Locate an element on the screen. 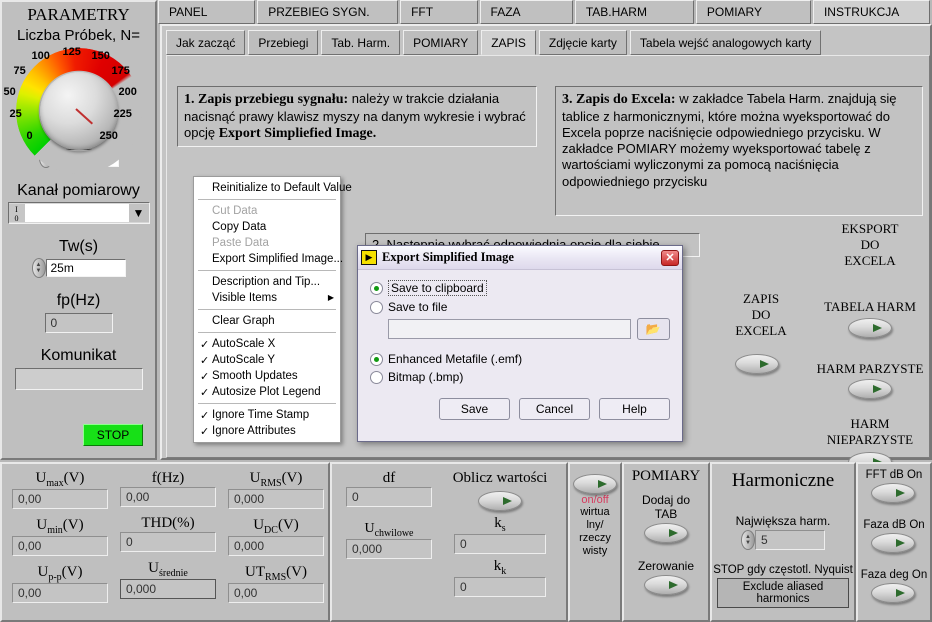 Image resolution: width=932 pixels, height=622 pixels. tw-label: Tw(s) is located at coordinates (78, 246).